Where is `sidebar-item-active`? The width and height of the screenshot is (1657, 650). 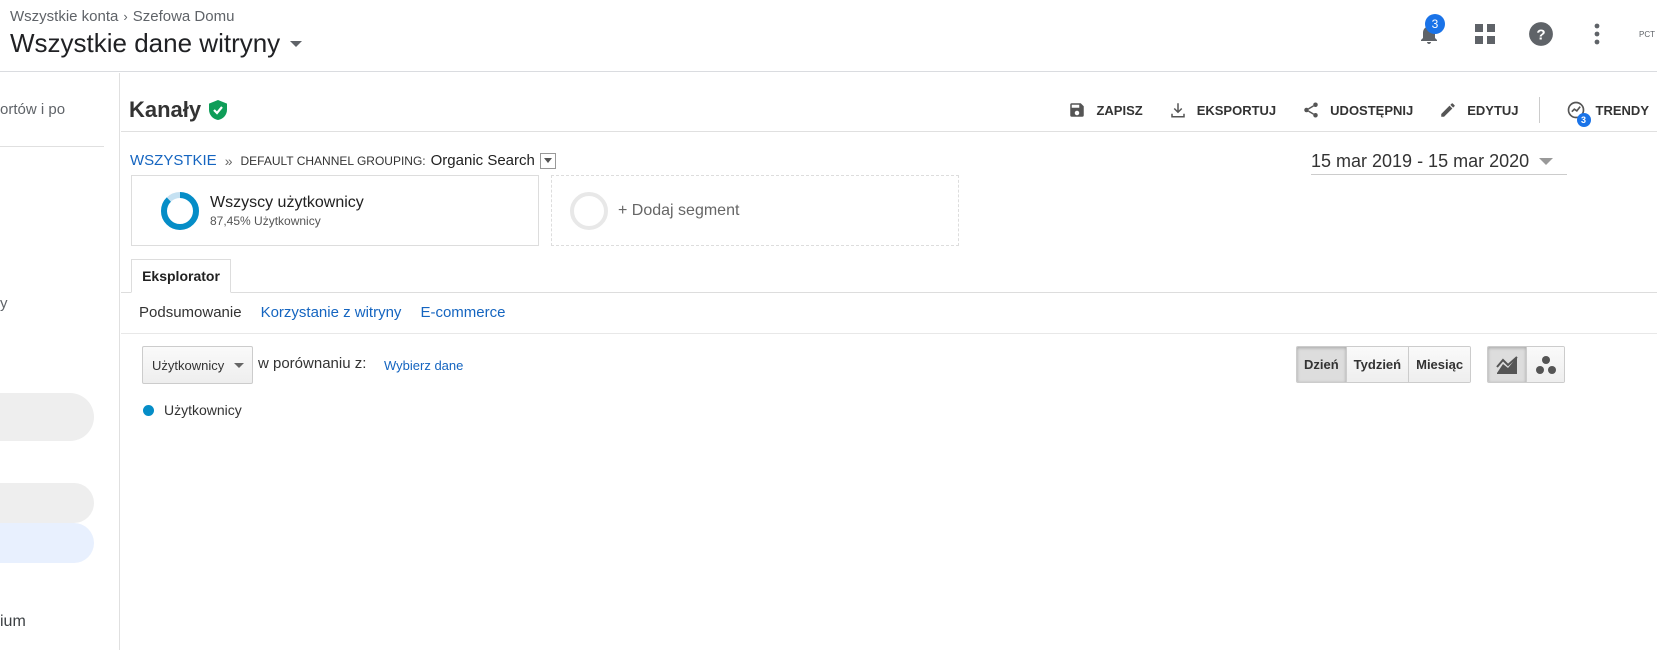 sidebar-item-active is located at coordinates (47, 543).